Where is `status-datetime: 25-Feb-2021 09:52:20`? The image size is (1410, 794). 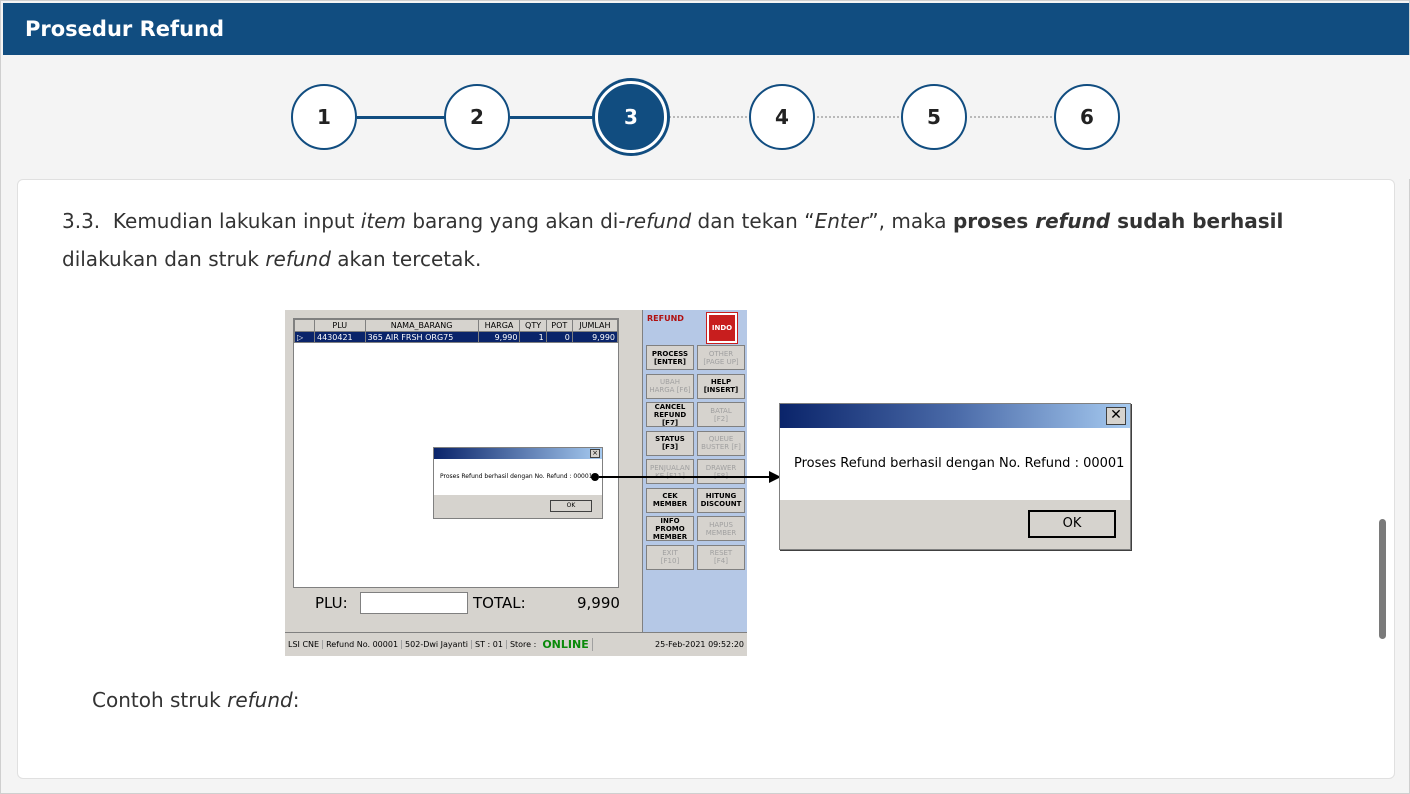
status-datetime: 25-Feb-2021 09:52:20 is located at coordinates (699, 644).